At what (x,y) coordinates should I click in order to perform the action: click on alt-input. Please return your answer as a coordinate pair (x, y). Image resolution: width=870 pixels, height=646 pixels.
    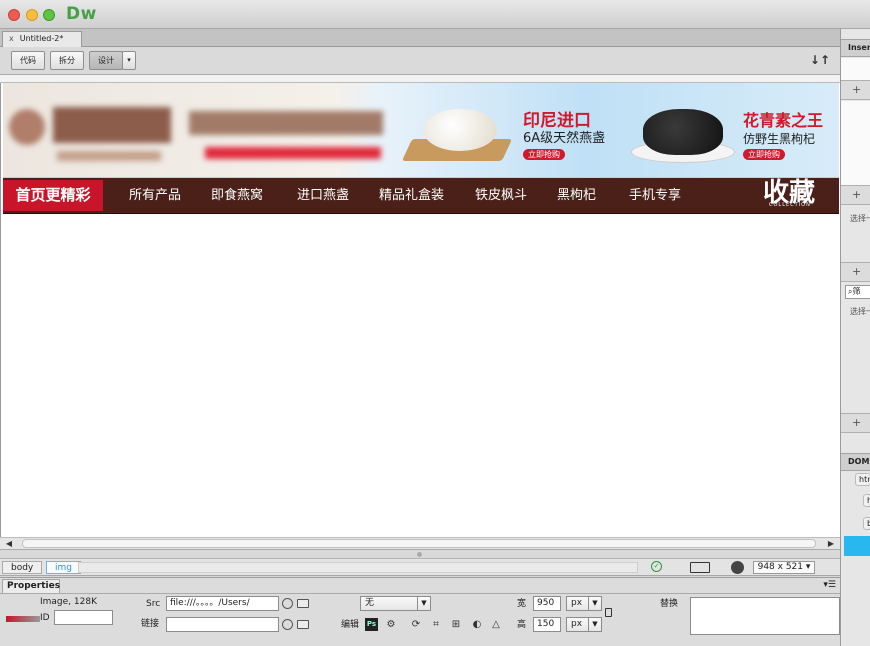
    Looking at the image, I should click on (765, 616).